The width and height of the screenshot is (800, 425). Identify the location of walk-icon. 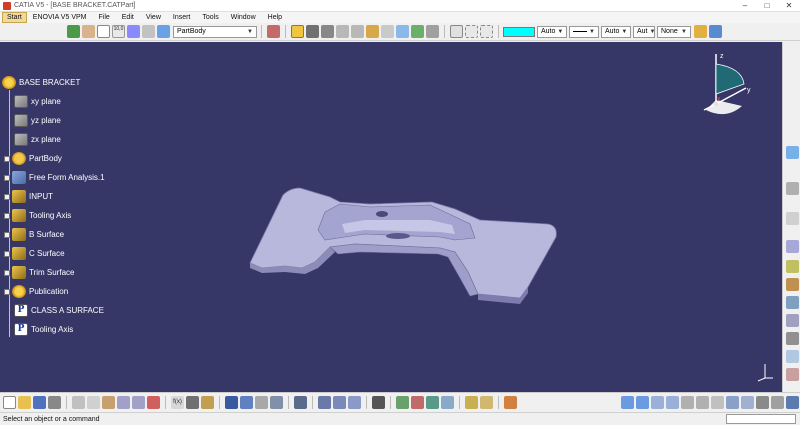
(642, 402).